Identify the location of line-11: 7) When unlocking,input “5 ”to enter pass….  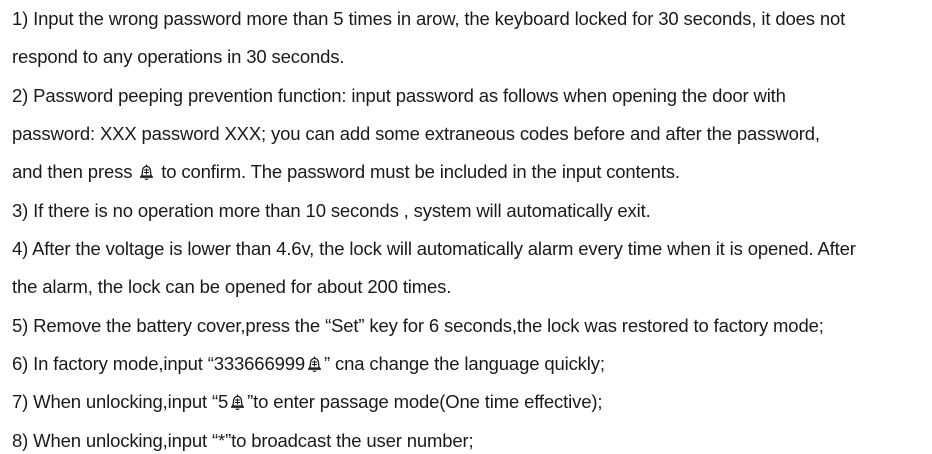
(307, 401).